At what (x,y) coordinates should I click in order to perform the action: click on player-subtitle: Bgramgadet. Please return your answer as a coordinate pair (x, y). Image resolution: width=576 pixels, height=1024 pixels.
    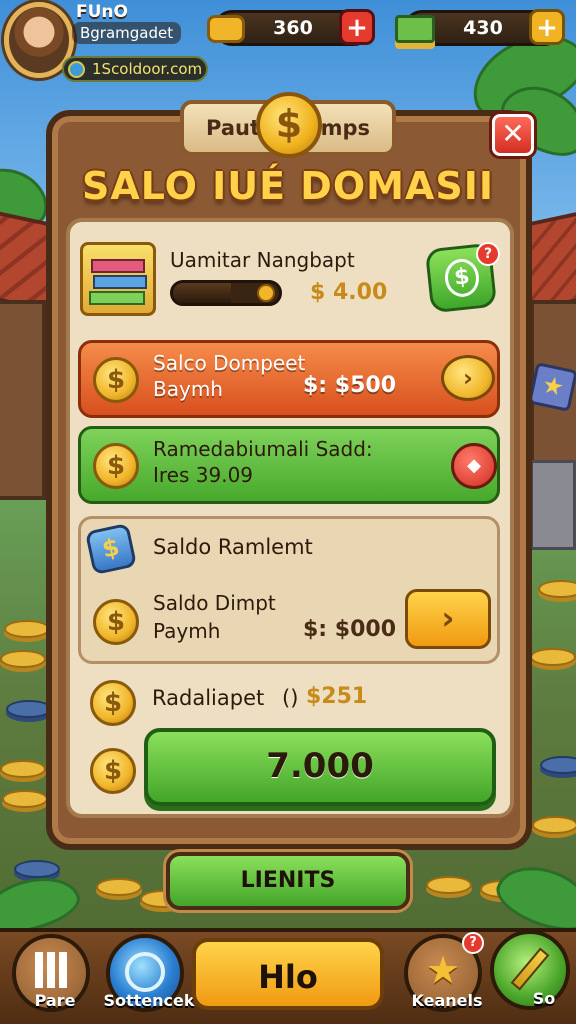
    Looking at the image, I should click on (127, 33).